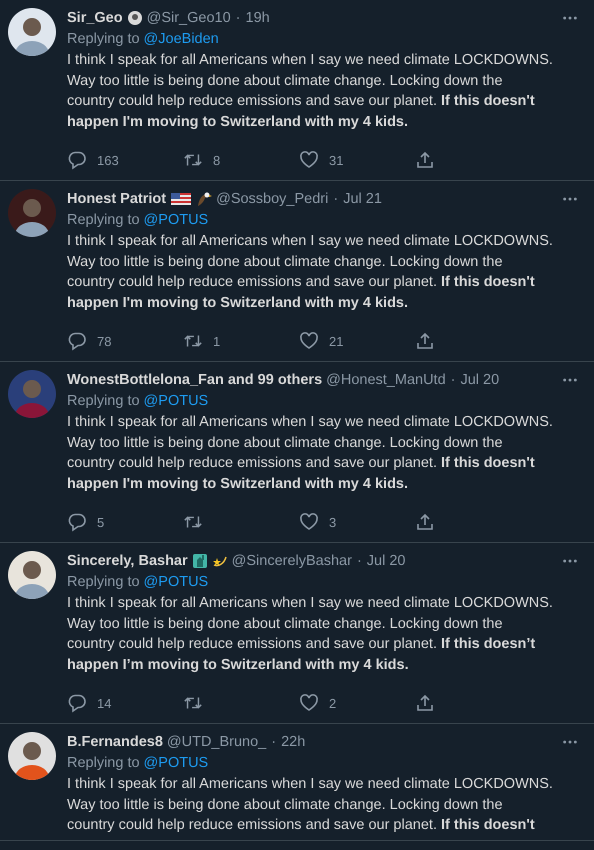  I want to click on user-name: Sir_Geo, so click(95, 18).